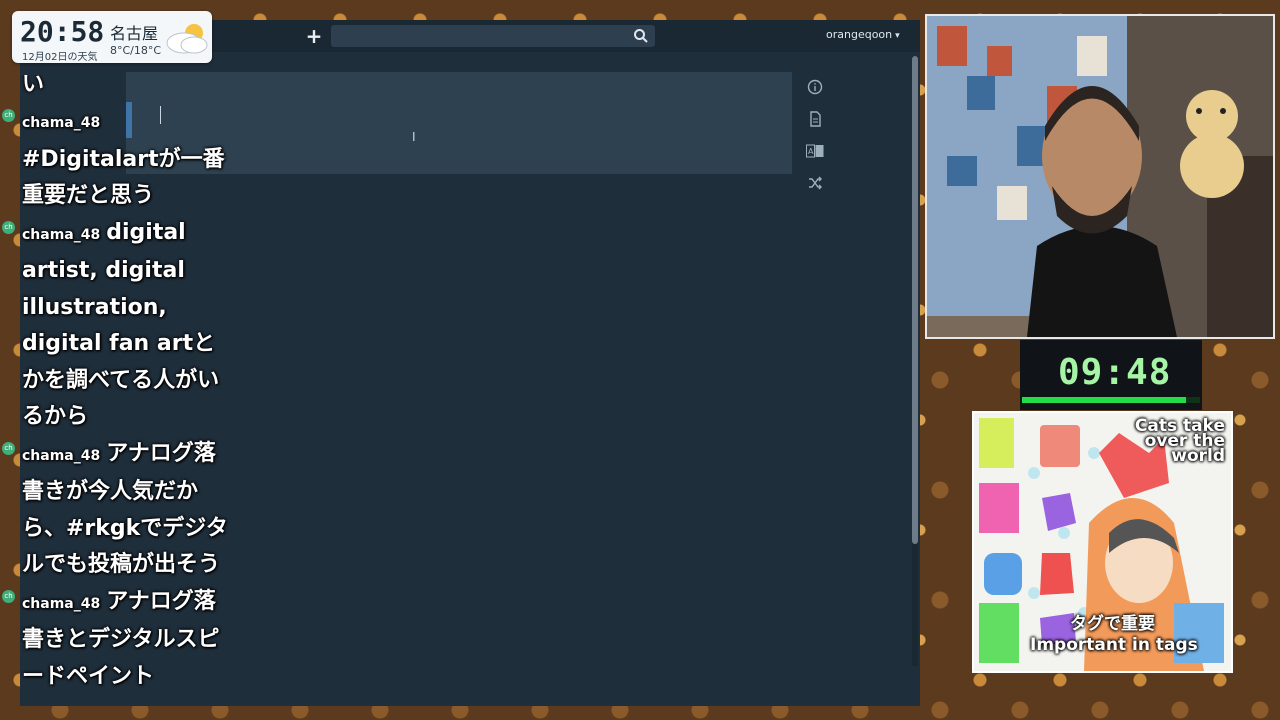 The height and width of the screenshot is (720, 1280). Describe the element at coordinates (811, 151) in the screenshot. I see `svg-text: A` at that location.